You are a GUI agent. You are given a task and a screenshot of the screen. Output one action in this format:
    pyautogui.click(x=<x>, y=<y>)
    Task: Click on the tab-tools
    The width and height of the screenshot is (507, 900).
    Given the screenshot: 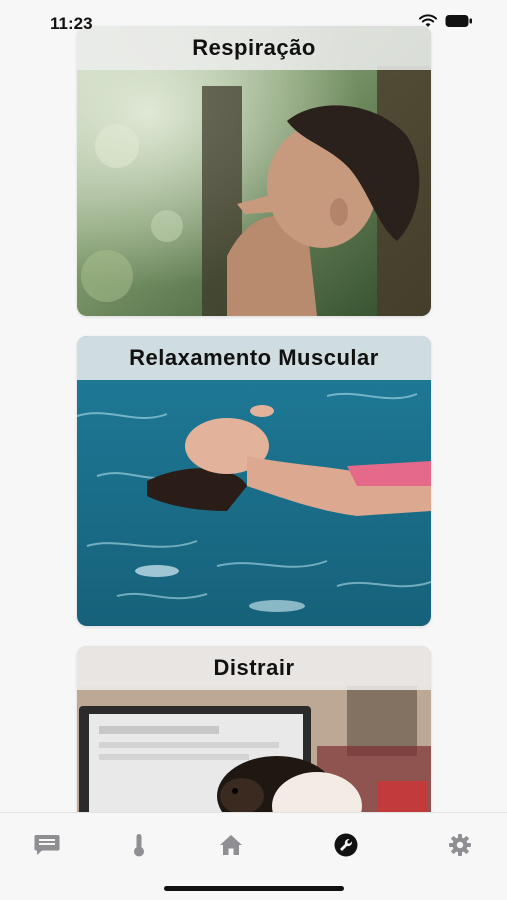 What is the action you would take?
    pyautogui.click(x=346, y=847)
    